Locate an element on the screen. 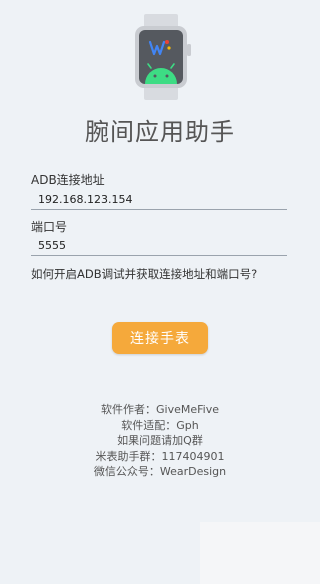 The image size is (320, 584). credit-author: 软件作者：GiveMeFive is located at coordinates (160, 409).